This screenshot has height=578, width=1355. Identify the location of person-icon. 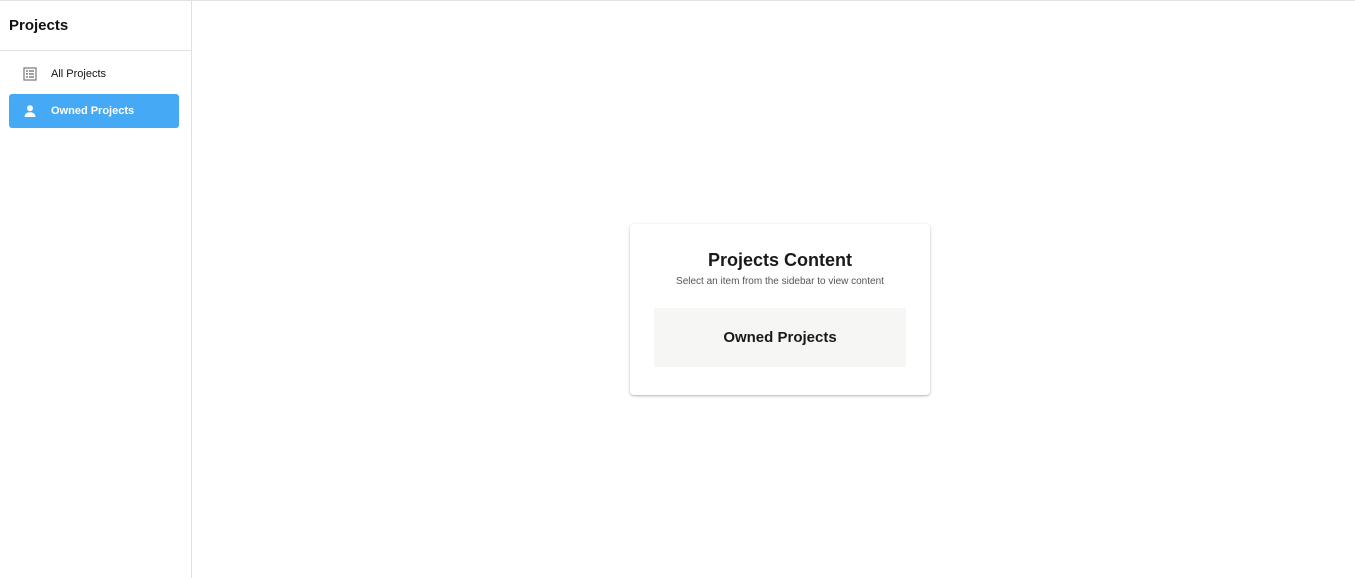
(30, 111).